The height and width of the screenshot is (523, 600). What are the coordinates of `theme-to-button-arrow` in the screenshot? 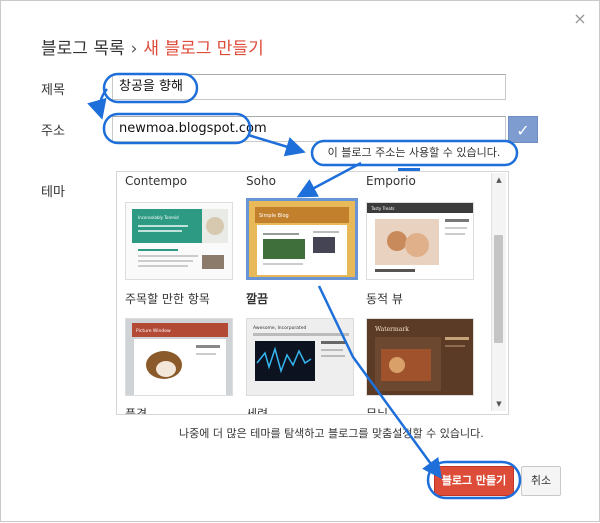 It's located at (379, 382).